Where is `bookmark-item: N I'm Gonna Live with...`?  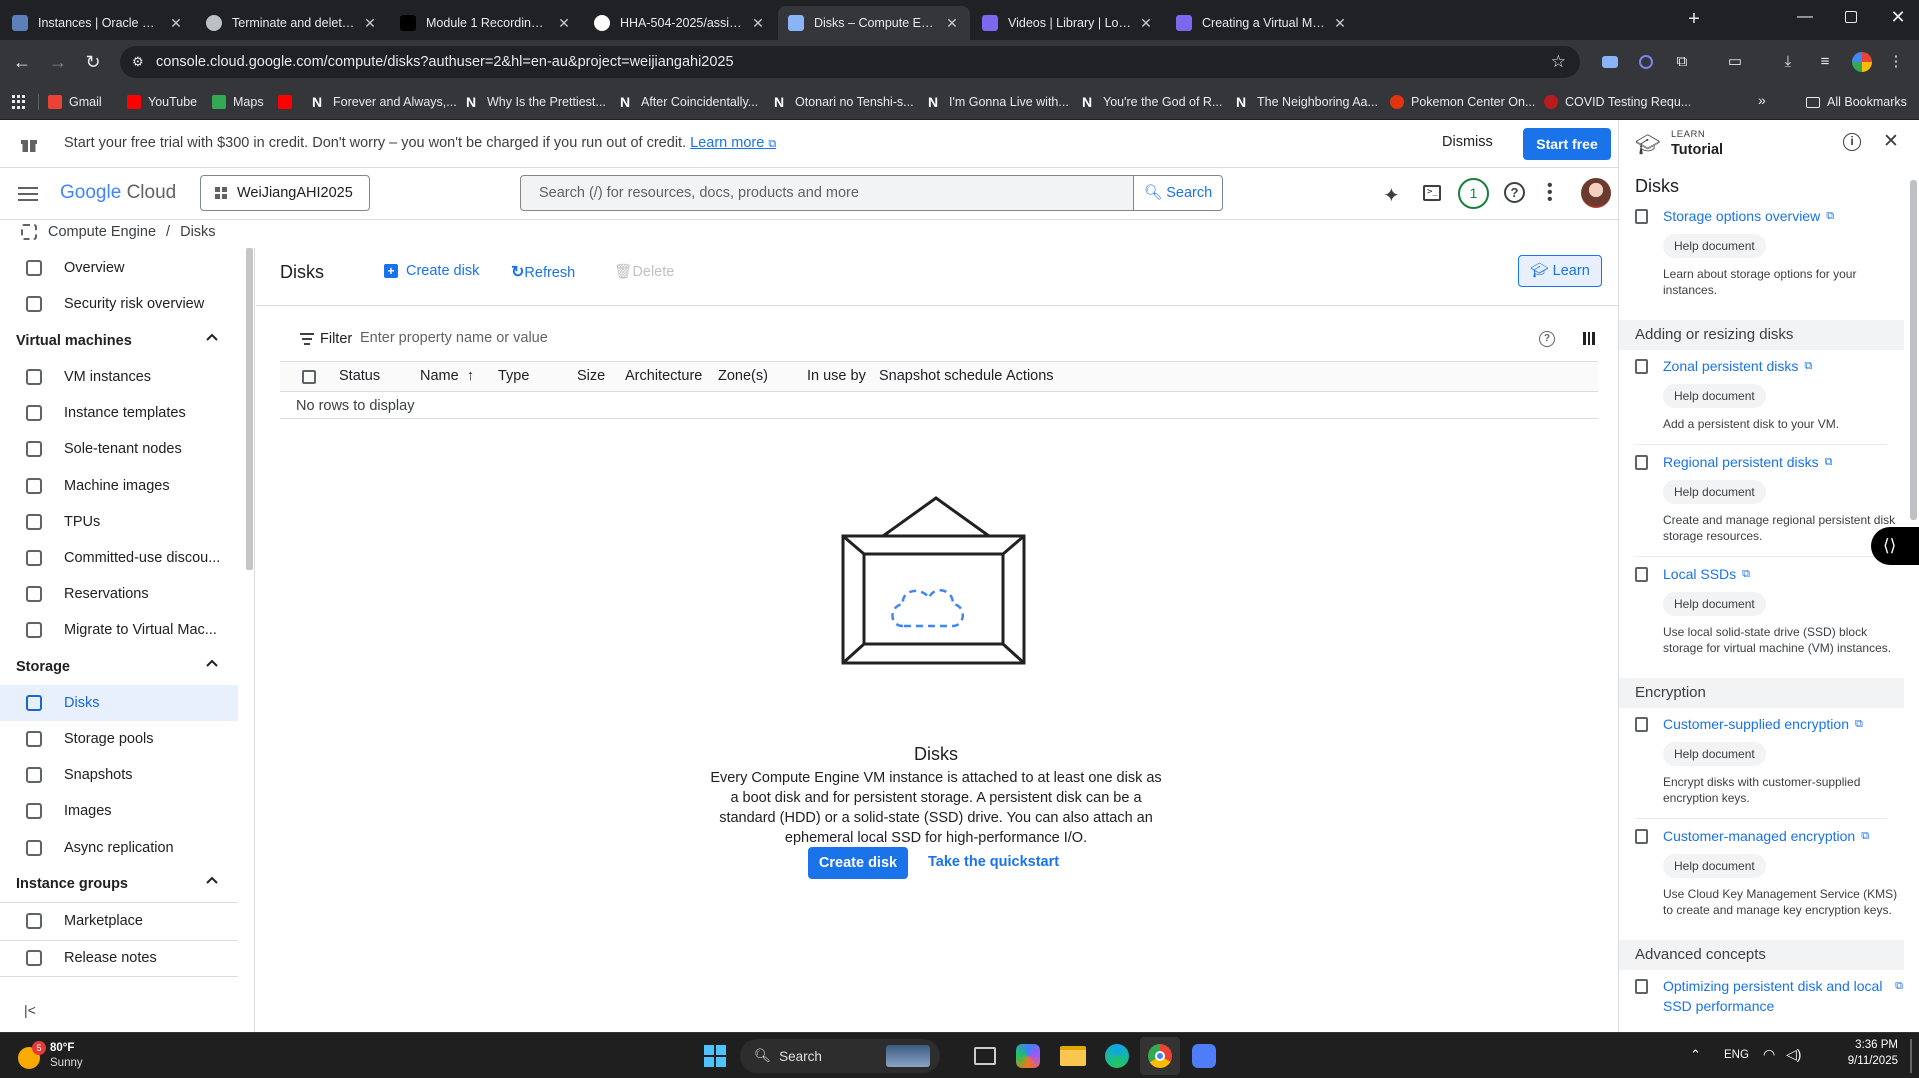 bookmark-item: N I'm Gonna Live with... is located at coordinates (998, 102).